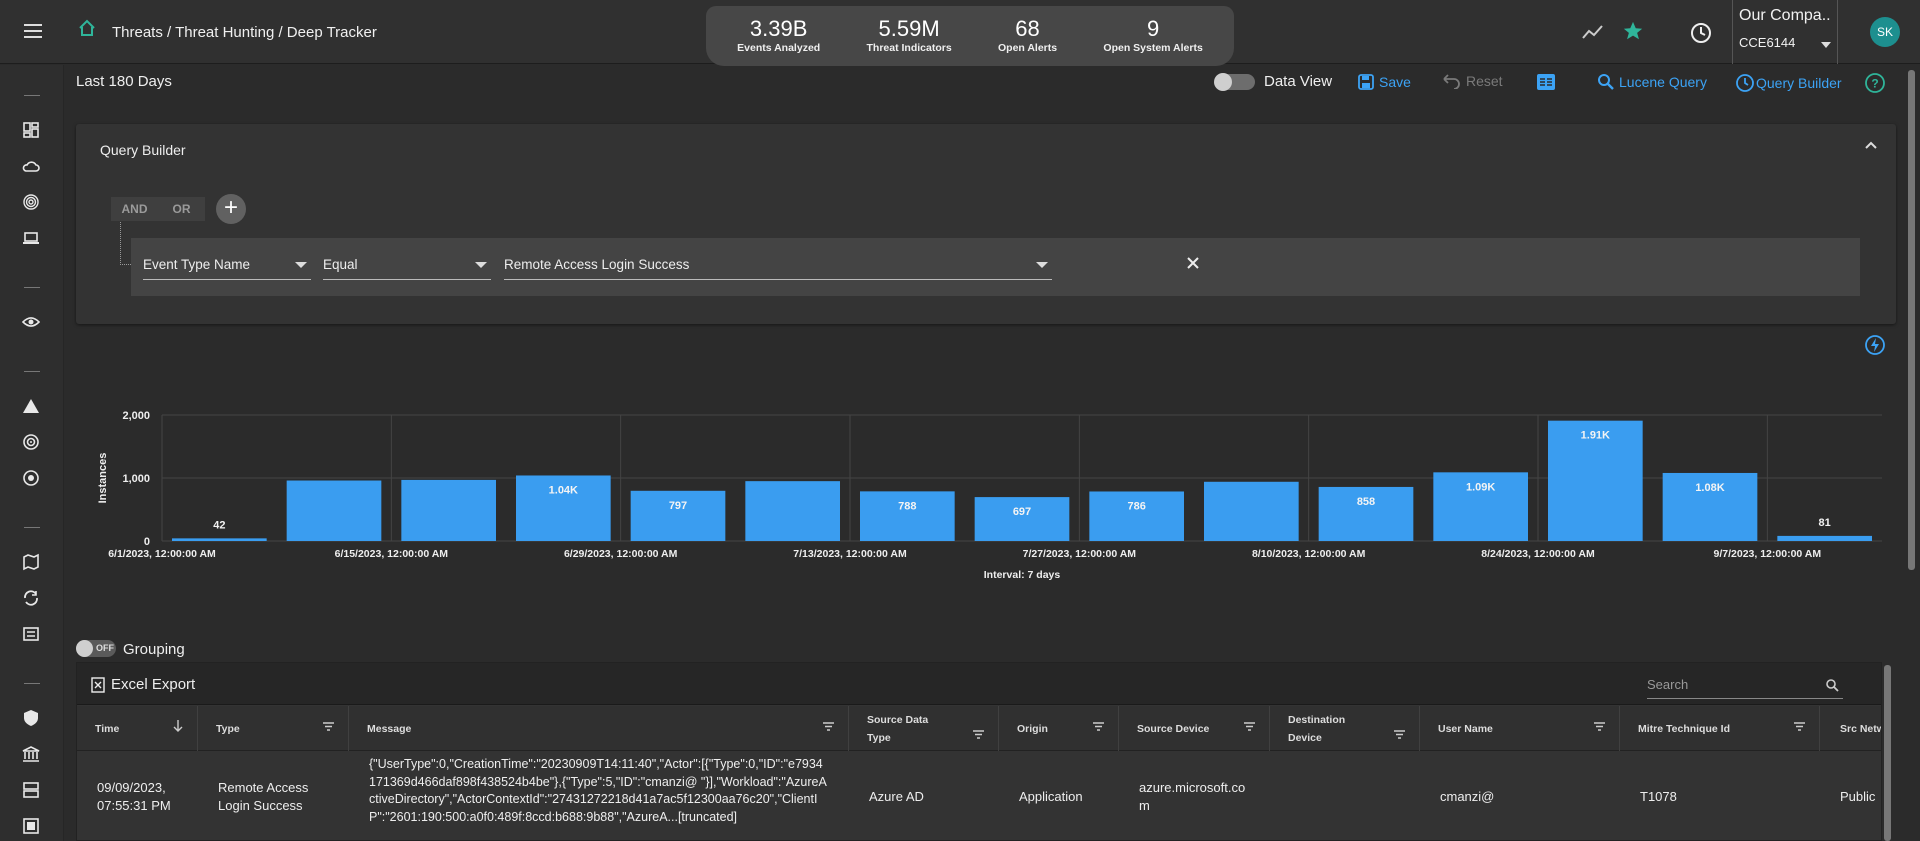 Image resolution: width=1920 pixels, height=841 pixels. Describe the element at coordinates (392, 554) in the screenshot. I see `x-tick-label: 6/15/2023, 12:00:00 AM` at that location.